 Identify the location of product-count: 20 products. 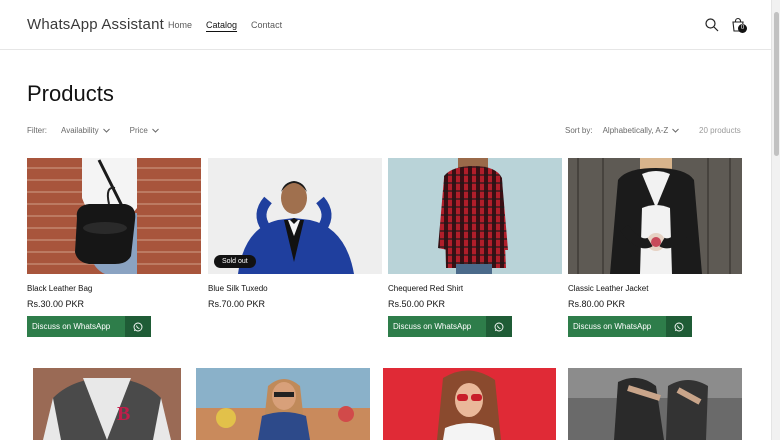
(720, 130).